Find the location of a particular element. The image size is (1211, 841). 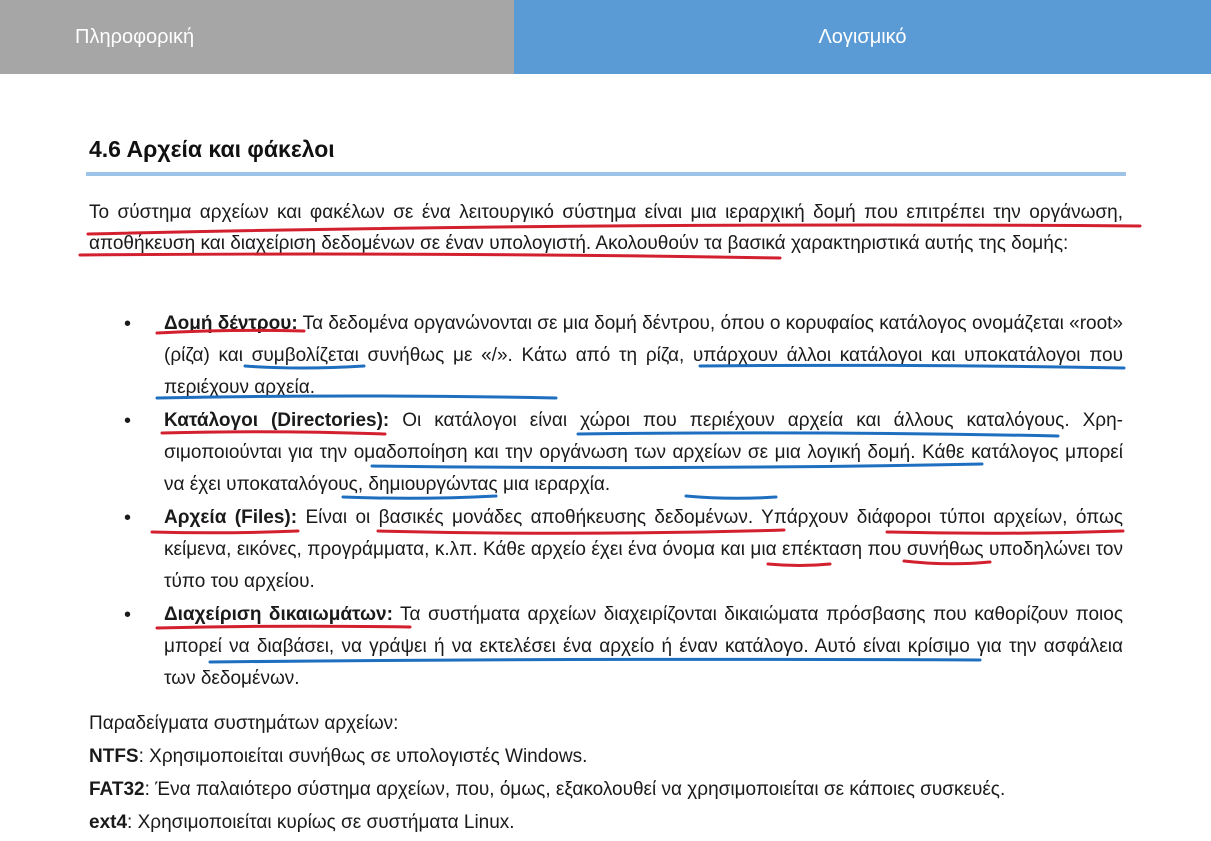

fs-name: ext4 is located at coordinates (108, 822).